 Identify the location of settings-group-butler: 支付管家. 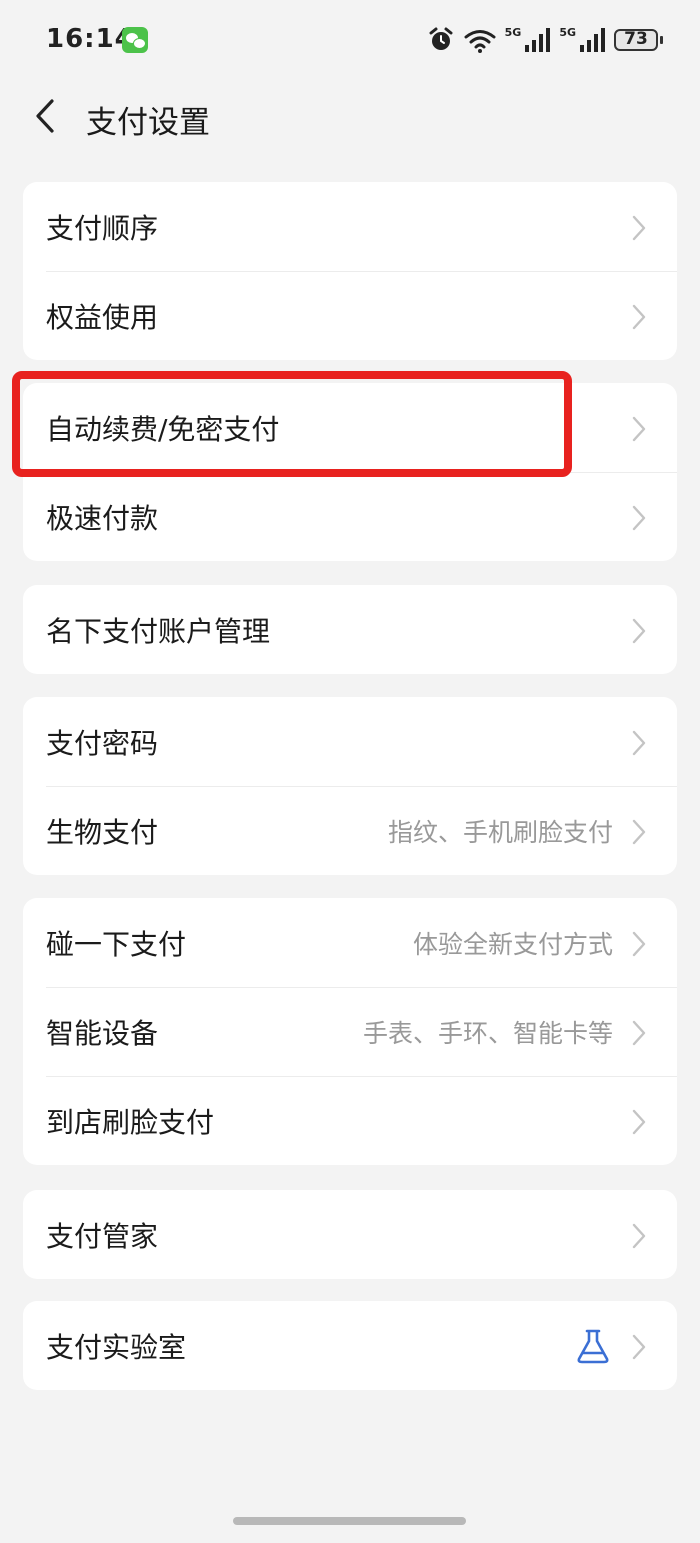
(350, 1234).